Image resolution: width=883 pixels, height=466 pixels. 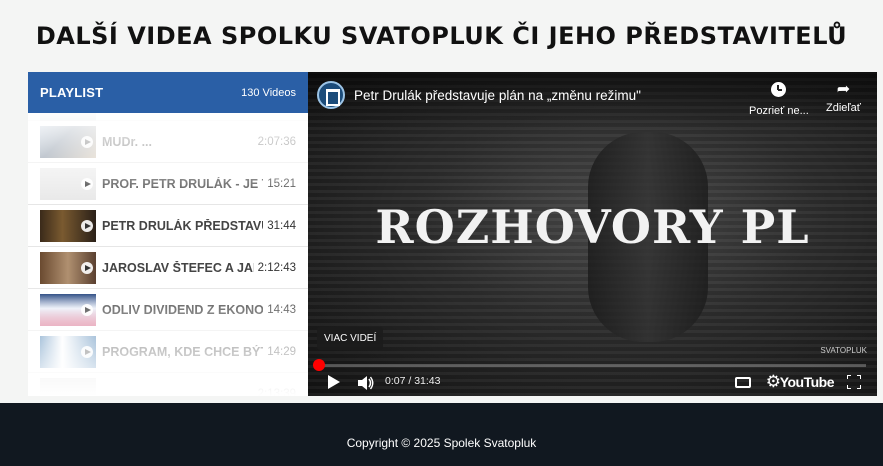 What do you see at coordinates (779, 89) in the screenshot?
I see `clock-icon` at bounding box center [779, 89].